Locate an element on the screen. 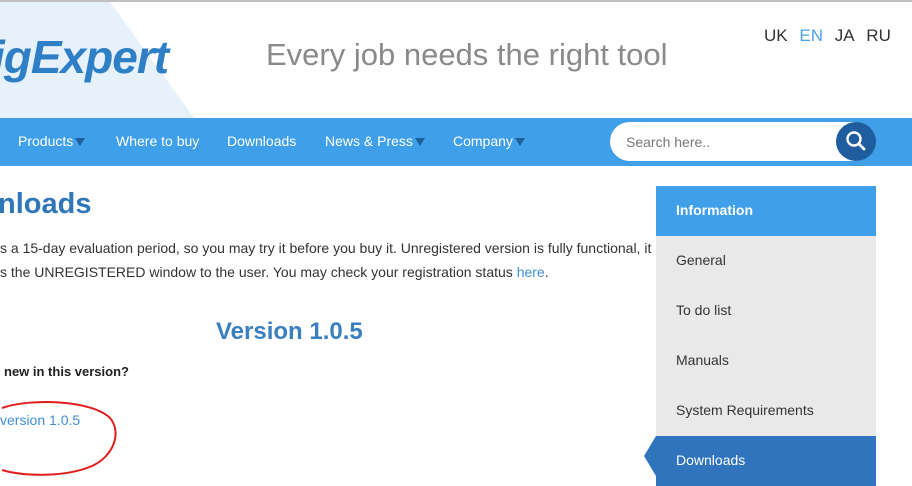 This screenshot has height=486, width=912. sidebar-item-system-requirements: System Requirements is located at coordinates (766, 411).